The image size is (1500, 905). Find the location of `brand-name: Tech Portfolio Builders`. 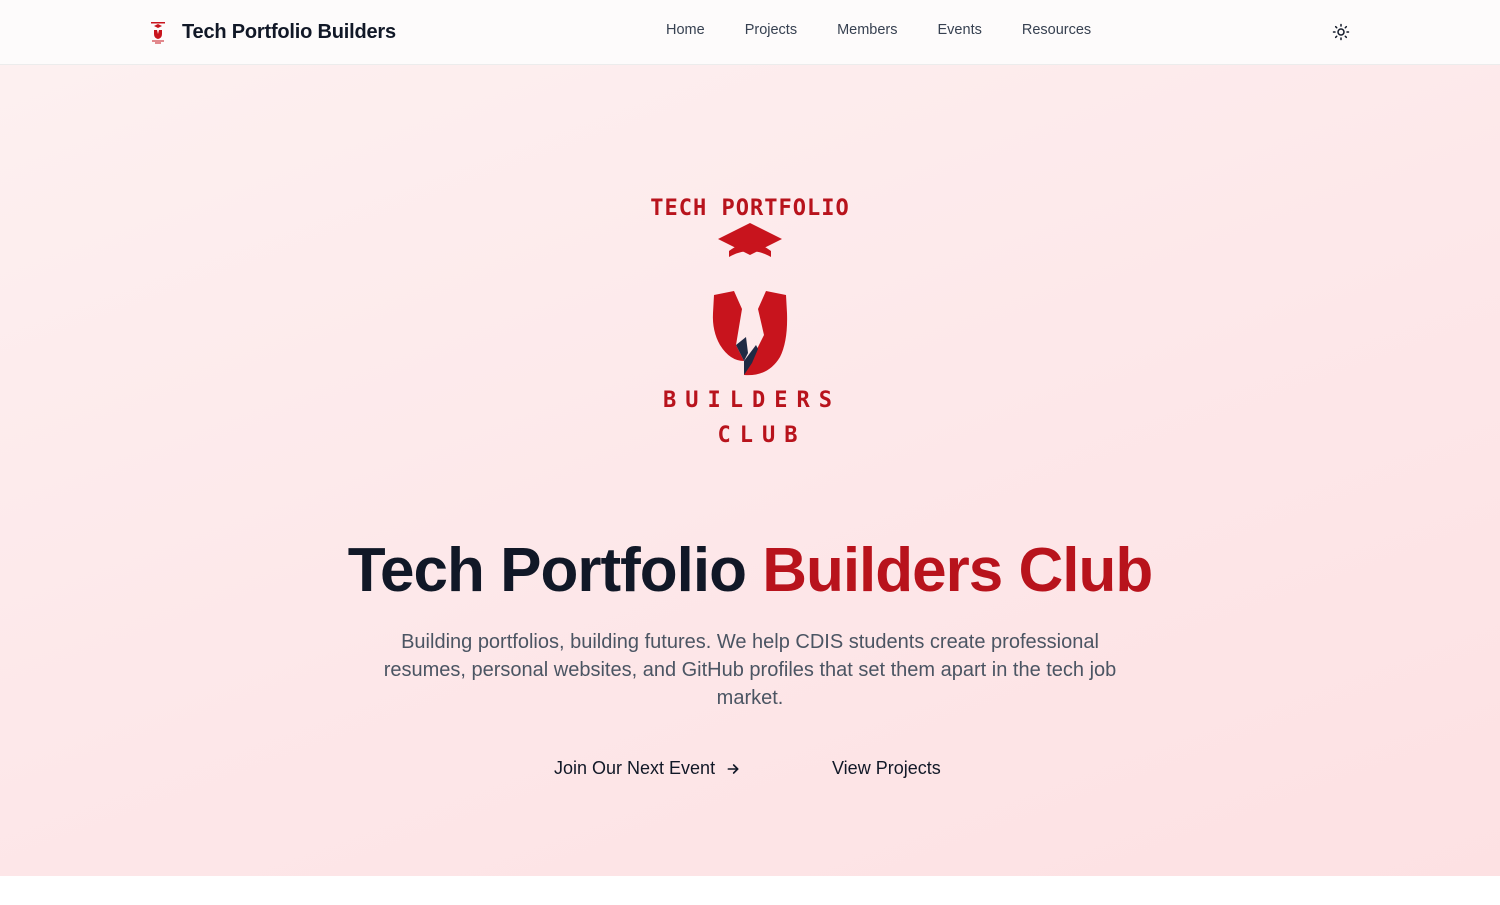

brand-name: Tech Portfolio Builders is located at coordinates (289, 31).